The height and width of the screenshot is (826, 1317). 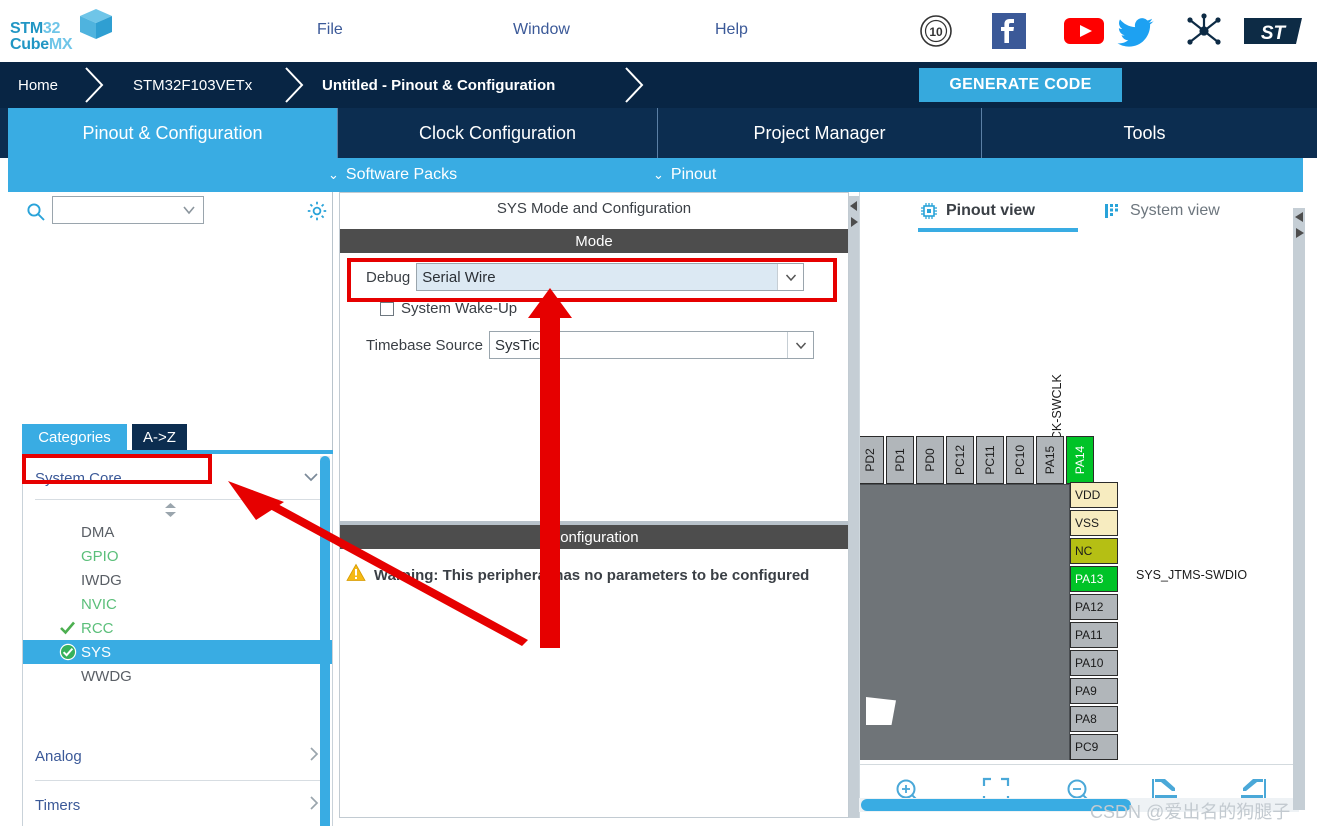 What do you see at coordinates (541, 30) in the screenshot?
I see `menu-window: Window` at bounding box center [541, 30].